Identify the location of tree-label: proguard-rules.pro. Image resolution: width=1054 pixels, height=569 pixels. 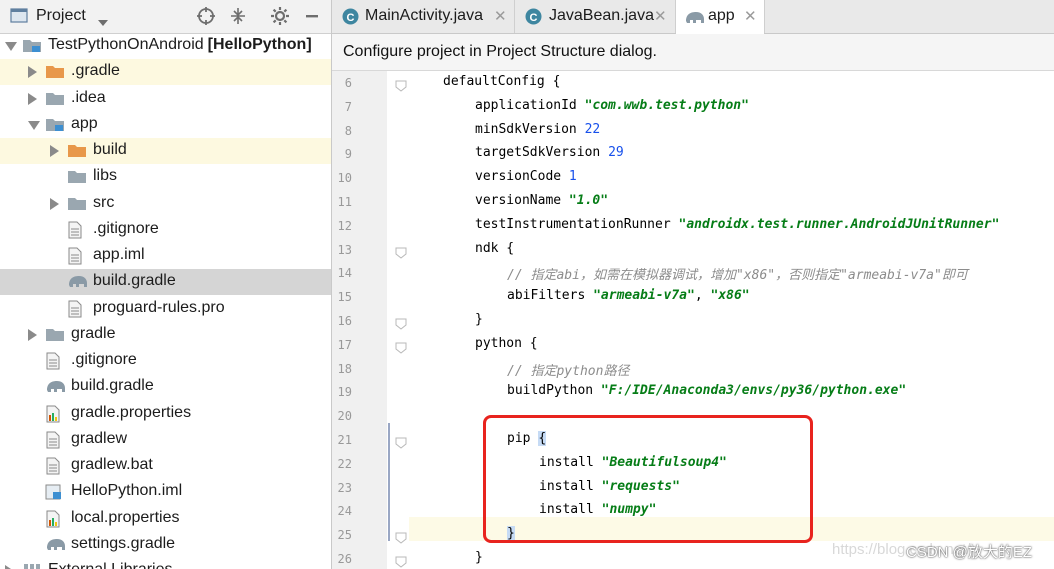
(159, 308).